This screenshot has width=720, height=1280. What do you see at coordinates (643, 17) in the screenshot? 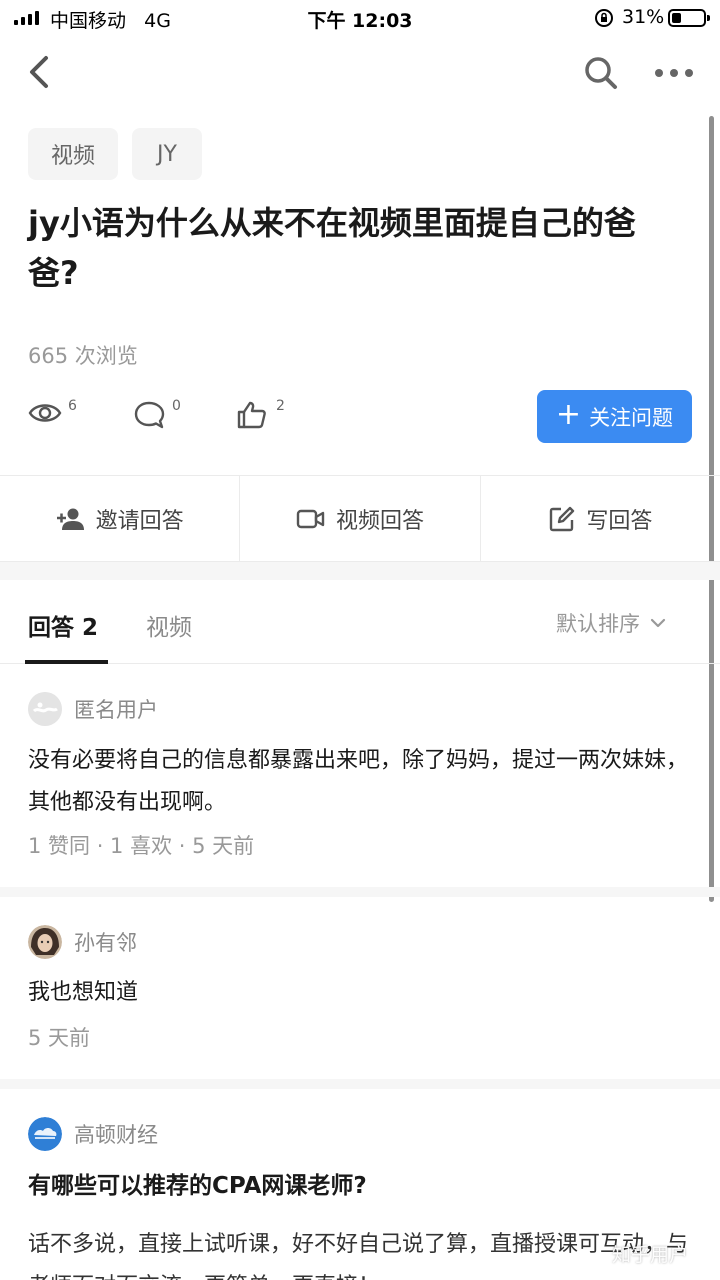
I see `battery-percent: 31%` at bounding box center [643, 17].